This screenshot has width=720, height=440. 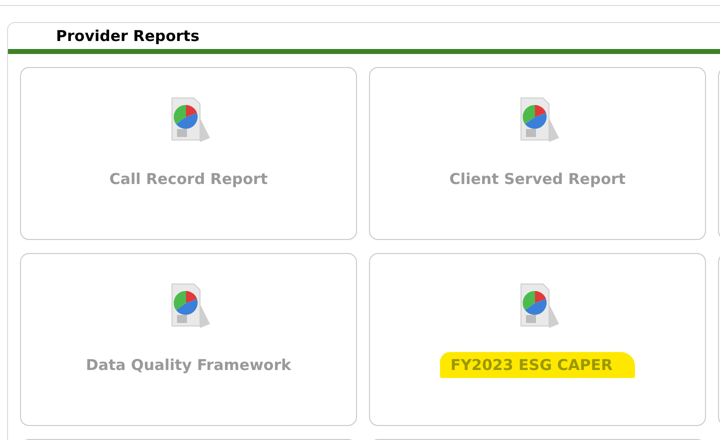 I want to click on report-title: Call Record Report, so click(x=188, y=179).